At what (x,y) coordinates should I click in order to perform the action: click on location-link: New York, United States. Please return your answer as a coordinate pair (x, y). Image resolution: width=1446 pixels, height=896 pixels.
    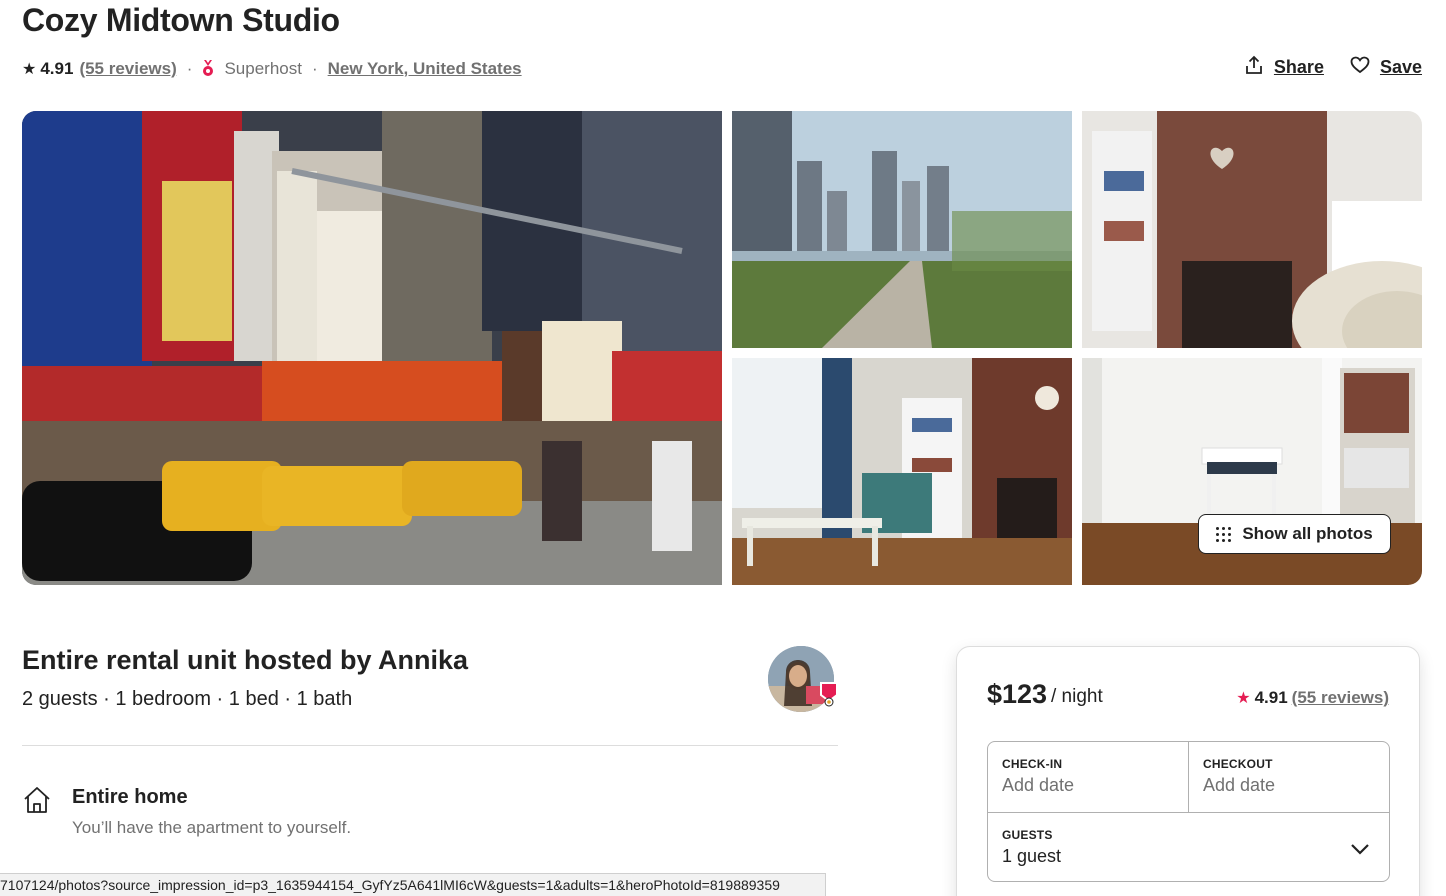
    Looking at the image, I should click on (425, 69).